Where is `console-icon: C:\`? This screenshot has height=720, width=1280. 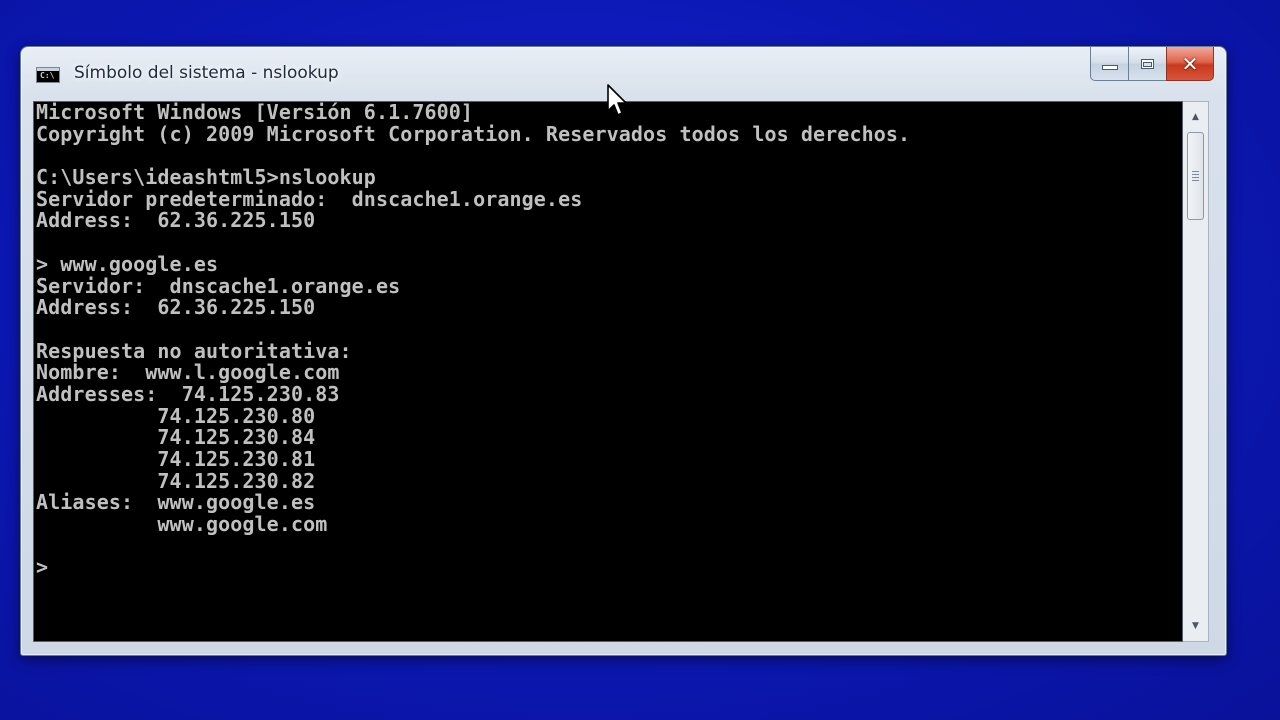 console-icon: C:\ is located at coordinates (48, 75).